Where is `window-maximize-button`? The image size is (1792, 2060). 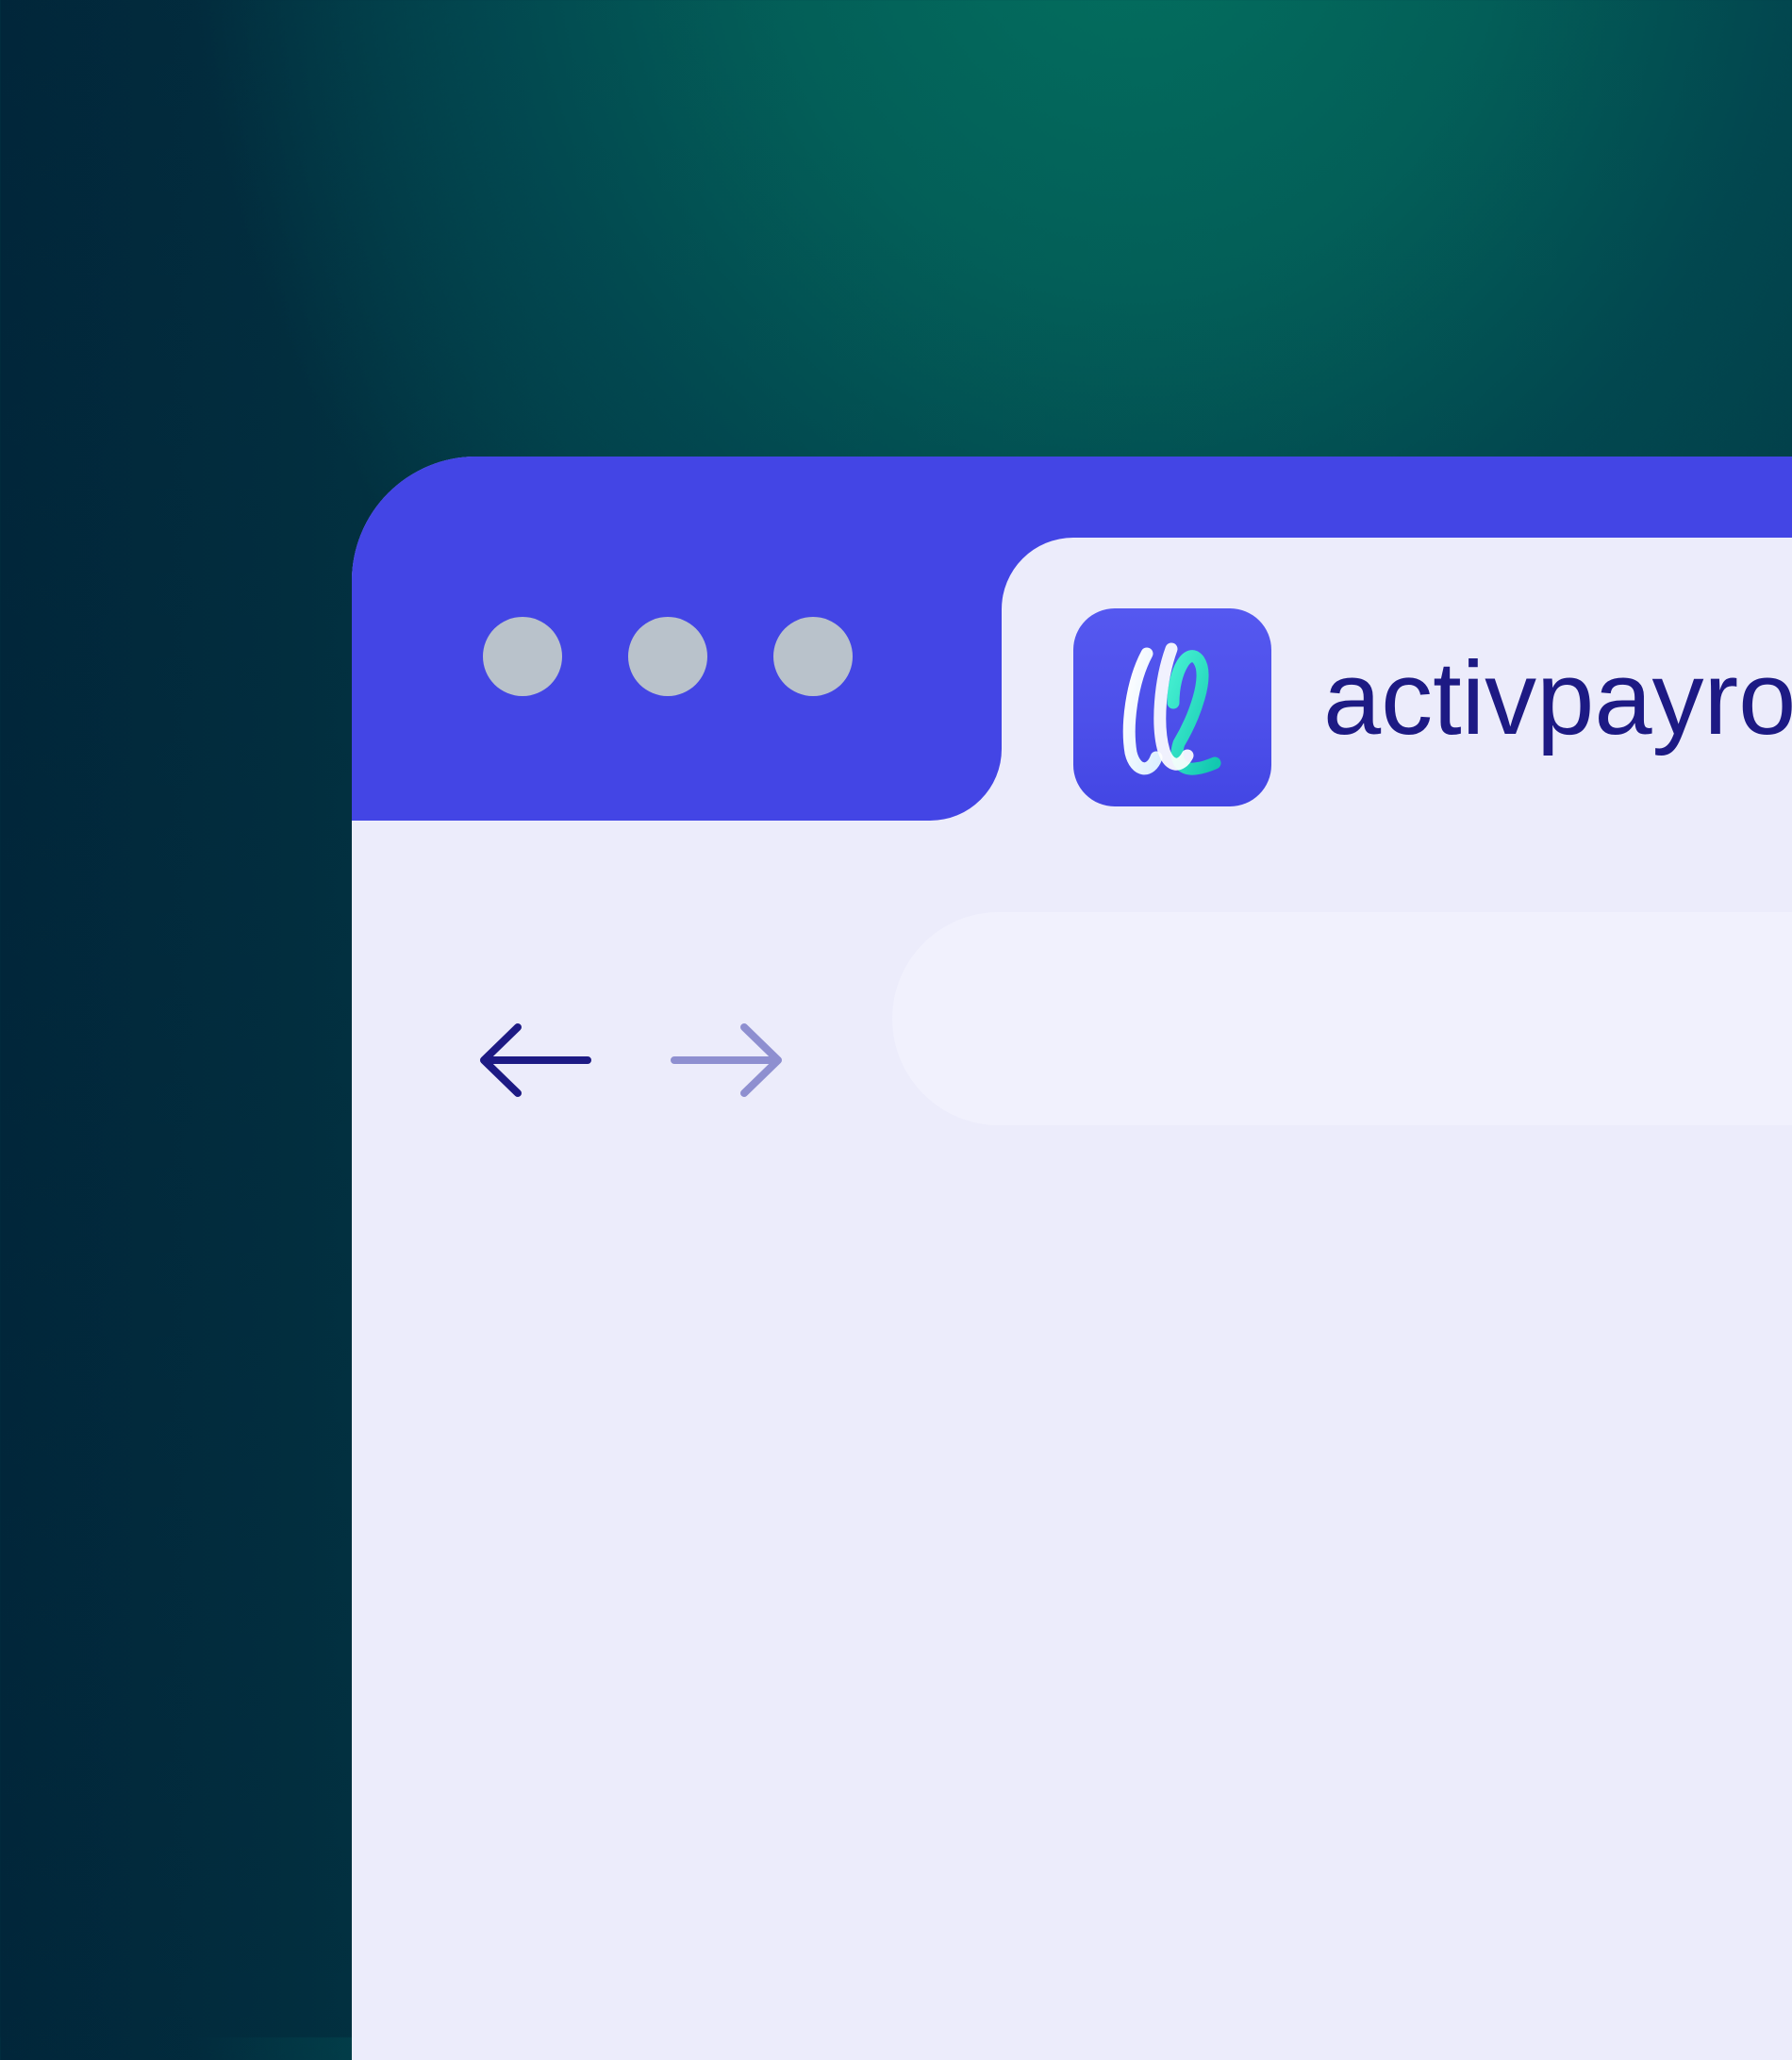
window-maximize-button is located at coordinates (813, 657).